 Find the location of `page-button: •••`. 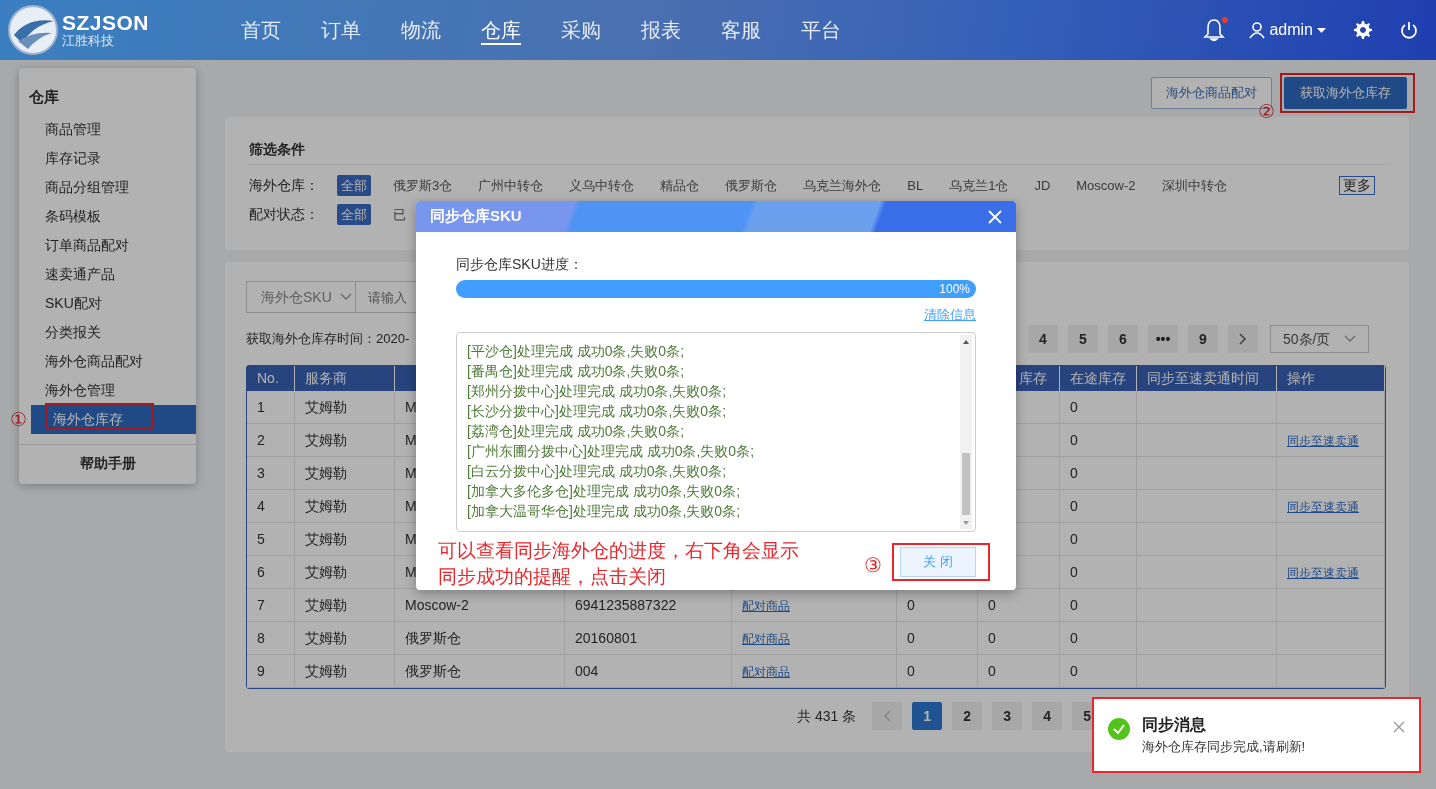

page-button: ••• is located at coordinates (1163, 339).